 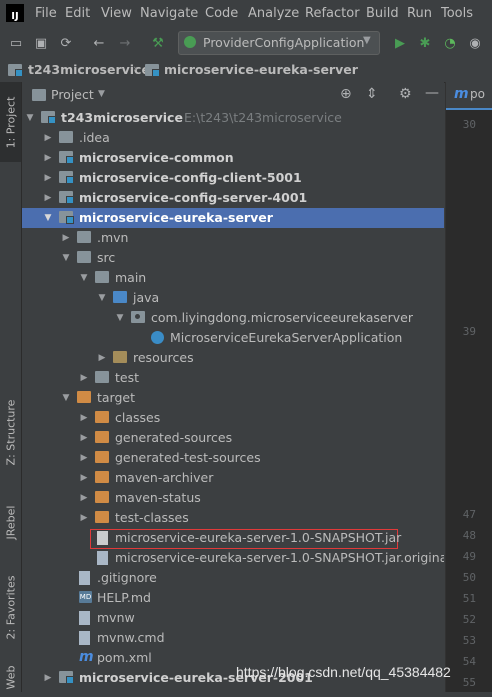 What do you see at coordinates (233, 358) in the screenshot?
I see `tree-node-resources: ▶ resources` at bounding box center [233, 358].